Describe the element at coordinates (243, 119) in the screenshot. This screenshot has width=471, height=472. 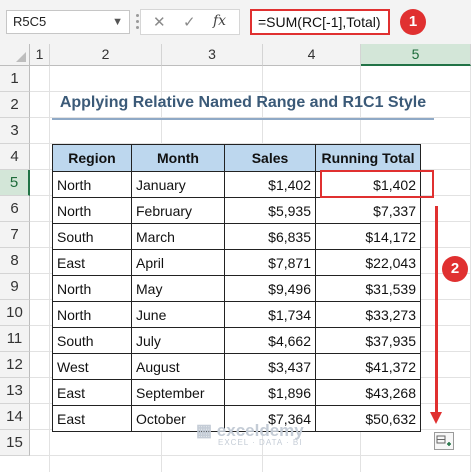
I see `title-underline` at that location.